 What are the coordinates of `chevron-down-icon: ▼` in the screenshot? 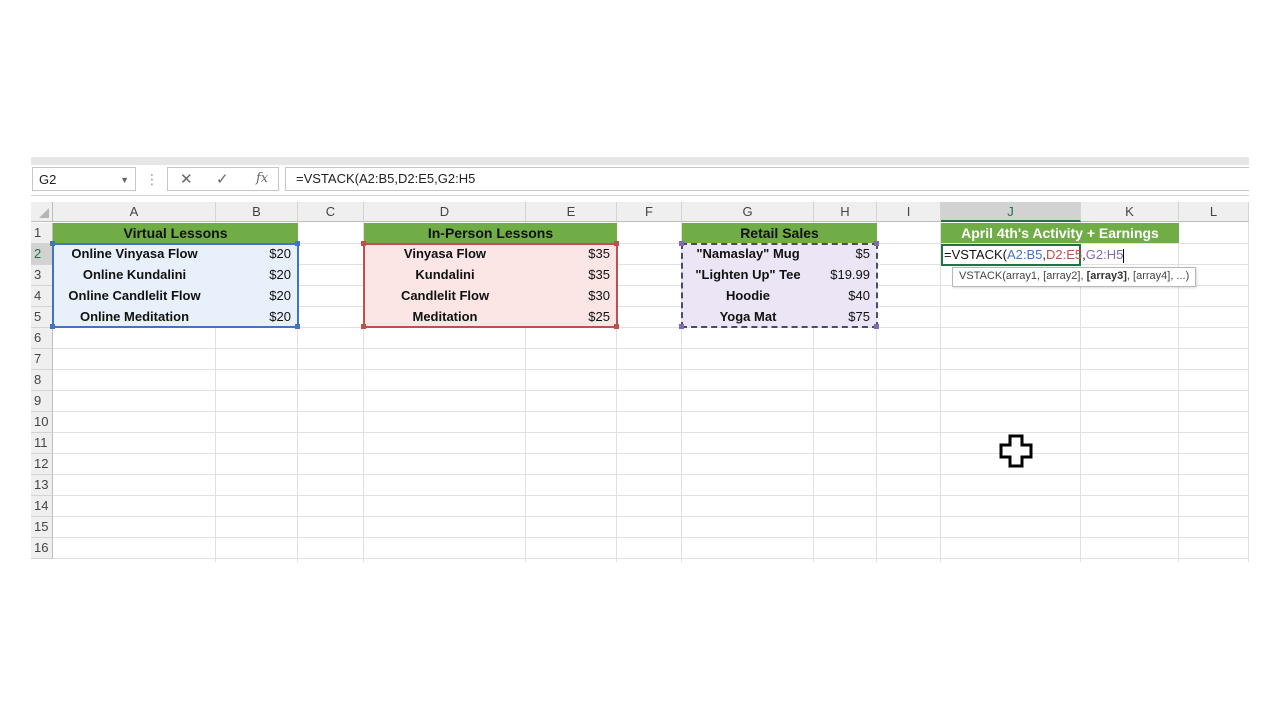 It's located at (124, 180).